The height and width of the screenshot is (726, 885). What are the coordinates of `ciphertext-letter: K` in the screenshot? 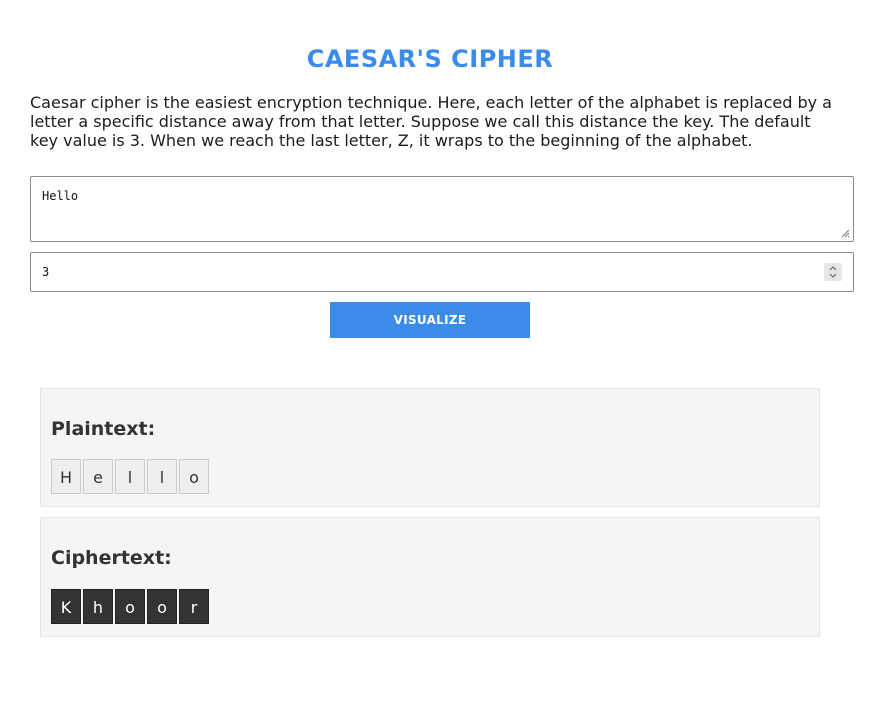 It's located at (66, 606).